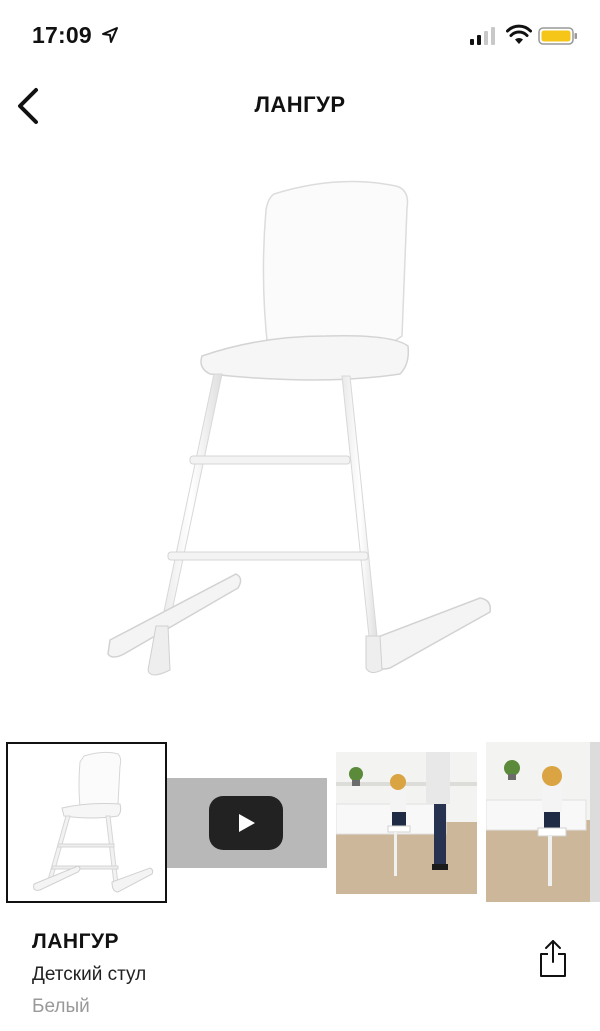 This screenshot has height=1031, width=600. I want to click on status-time: 17:09, so click(62, 35).